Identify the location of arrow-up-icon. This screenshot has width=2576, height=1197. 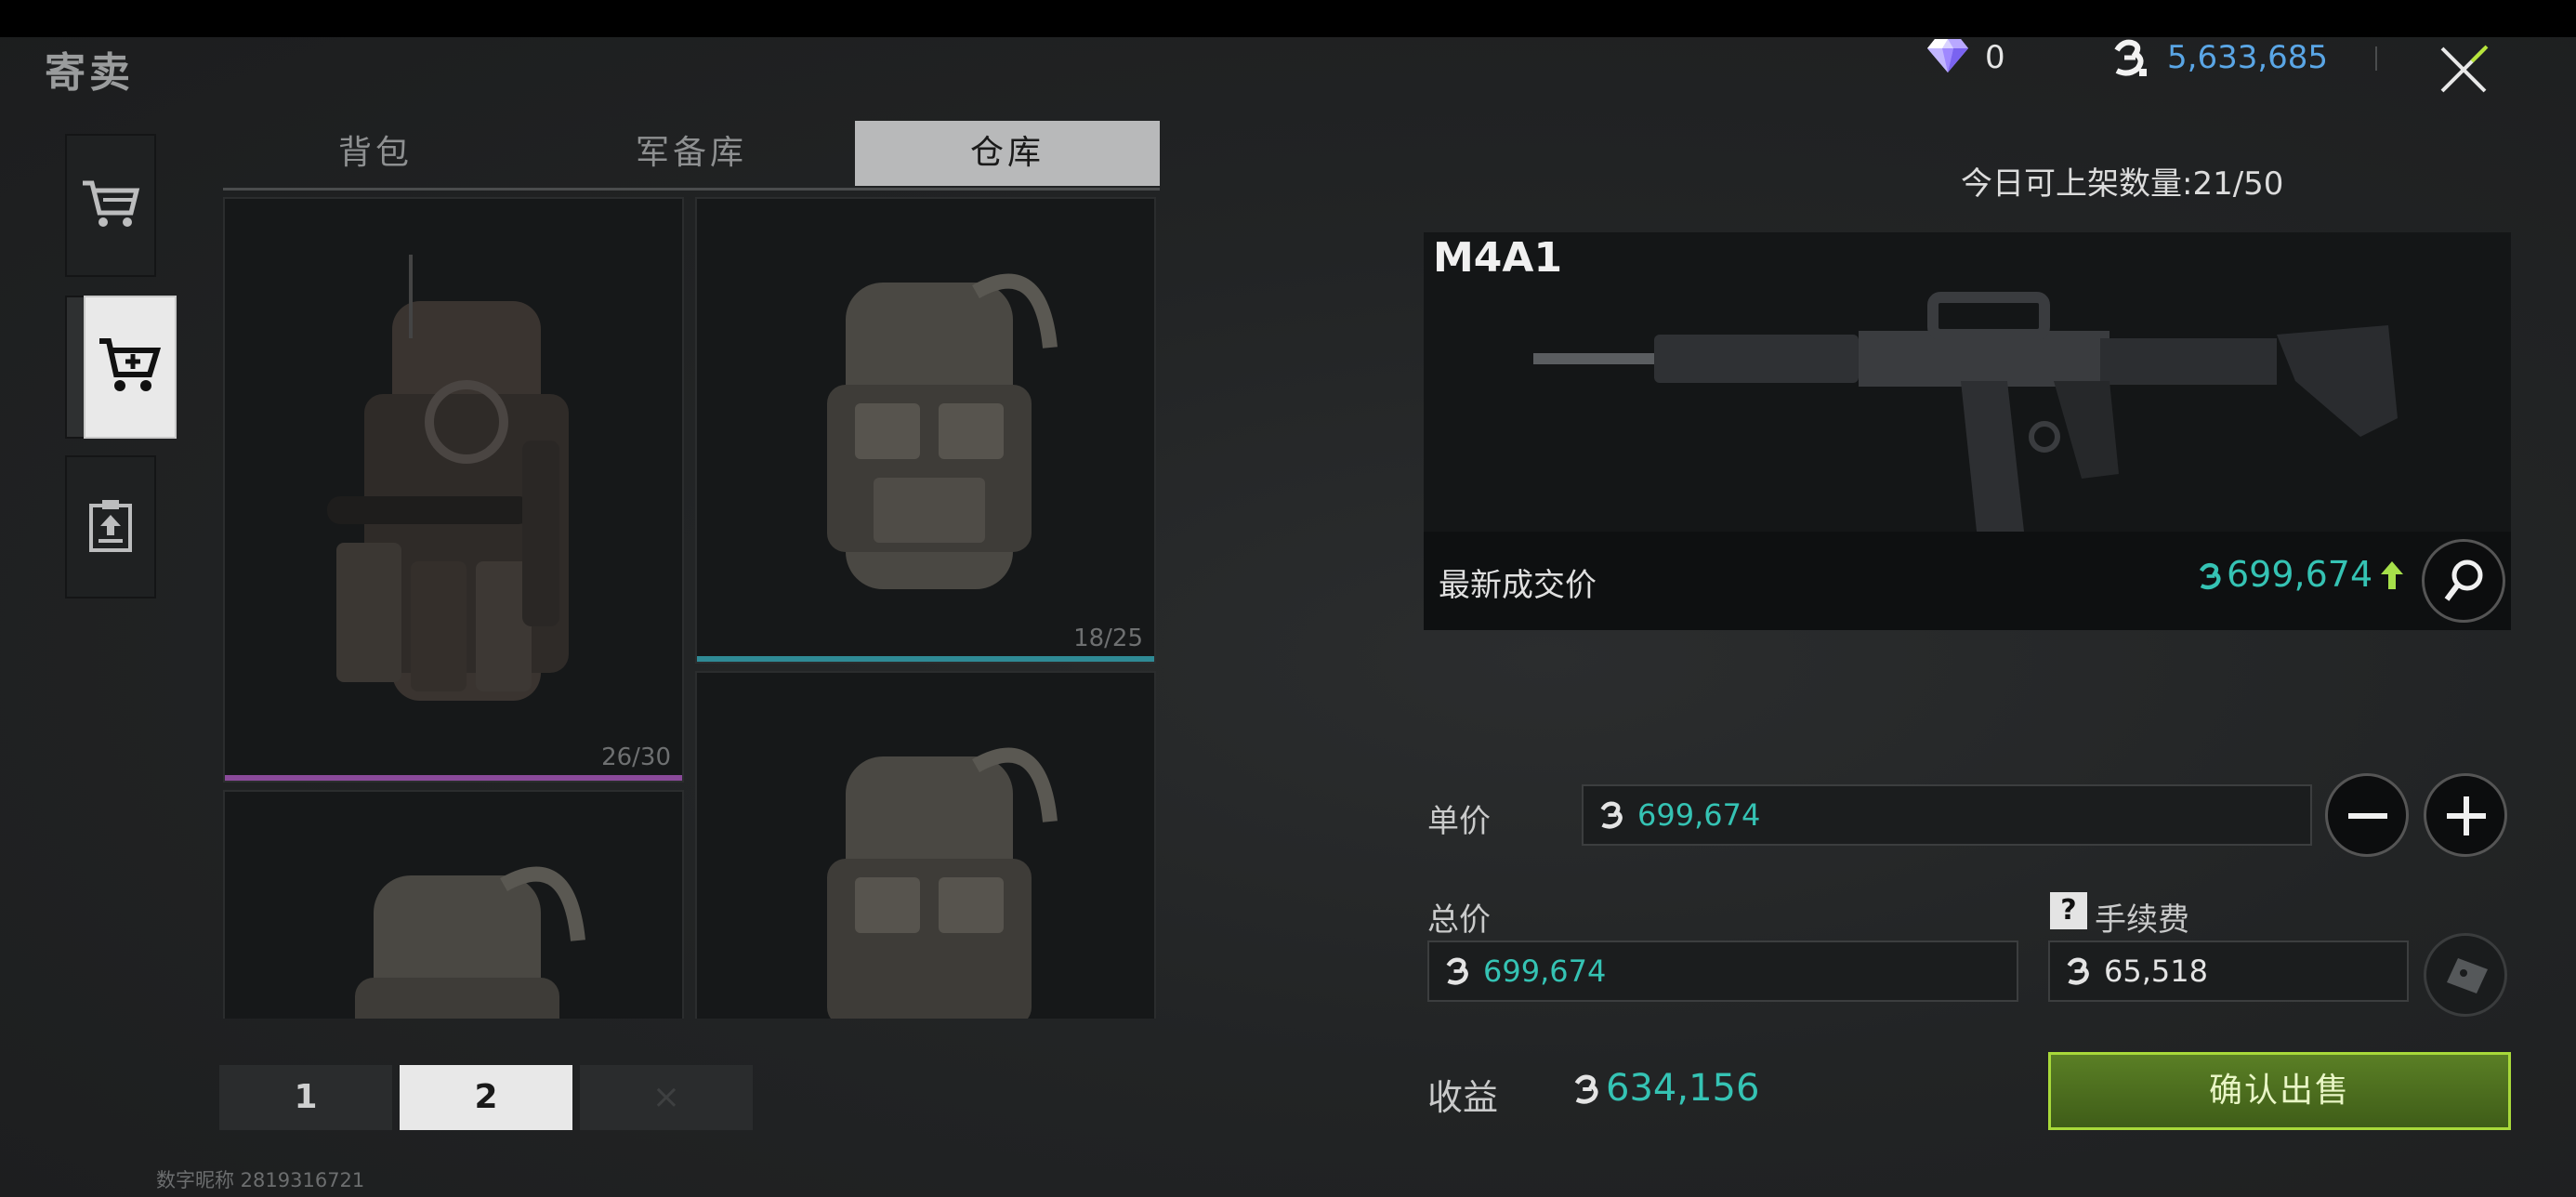
(2392, 575).